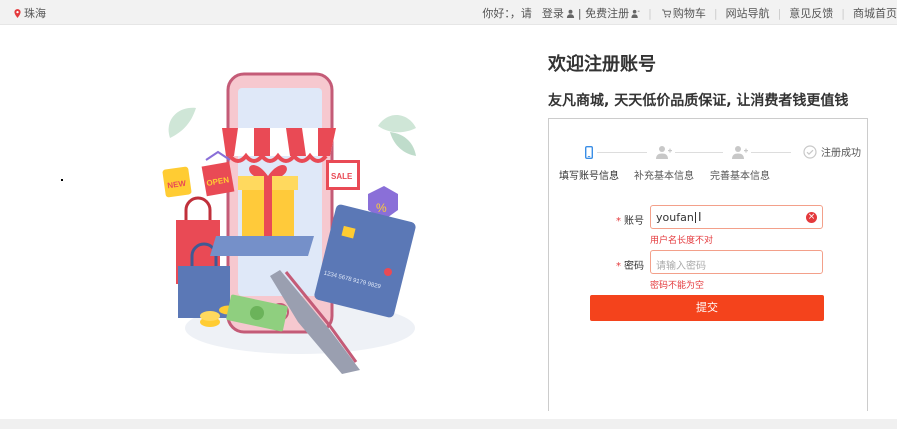 The width and height of the screenshot is (897, 429). I want to click on location-selector: 珠海, so click(30, 13).